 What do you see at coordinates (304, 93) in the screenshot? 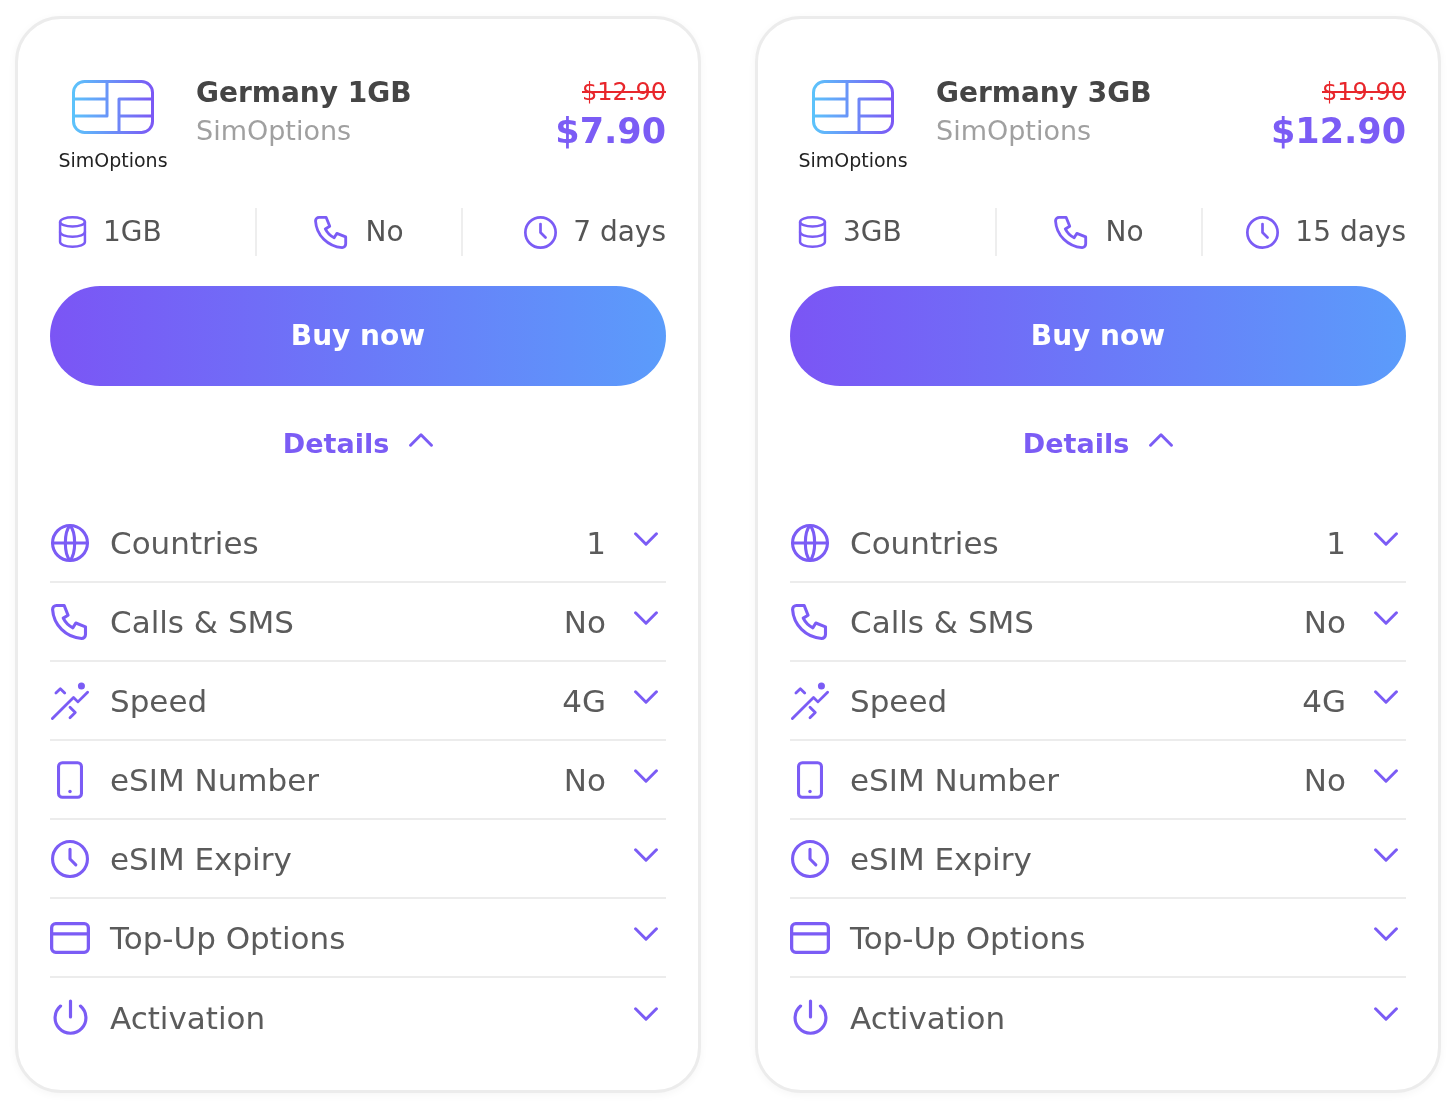
I see `plan-title: Germany 1GB` at bounding box center [304, 93].